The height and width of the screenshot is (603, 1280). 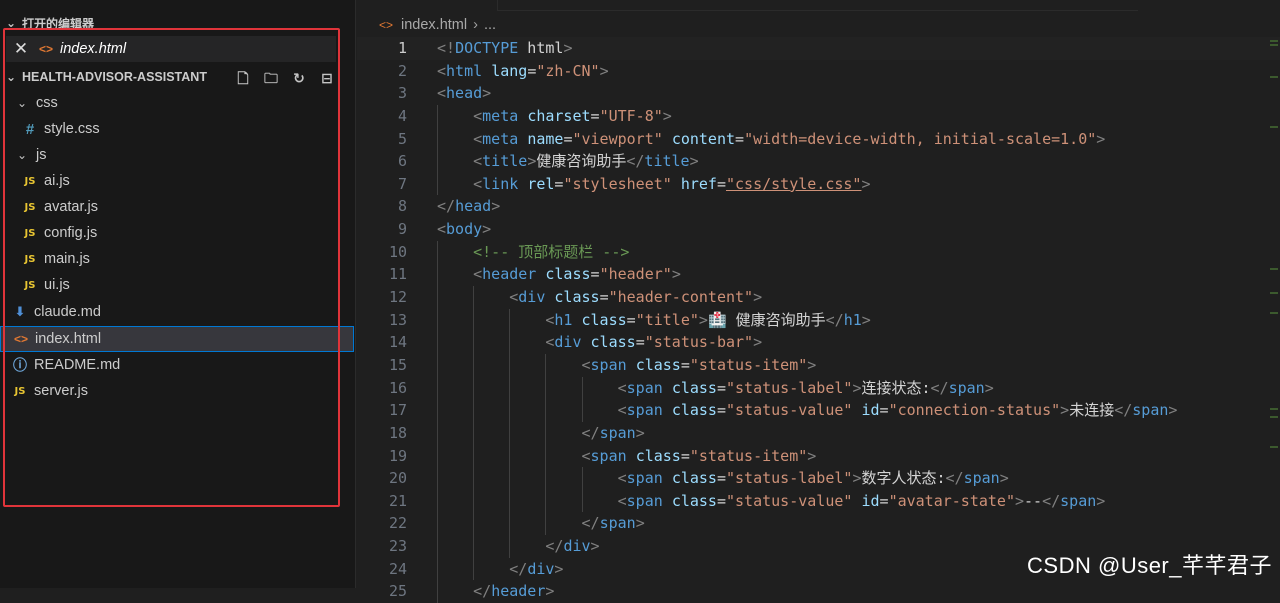 I want to click on line-number: 9, so click(x=402, y=229).